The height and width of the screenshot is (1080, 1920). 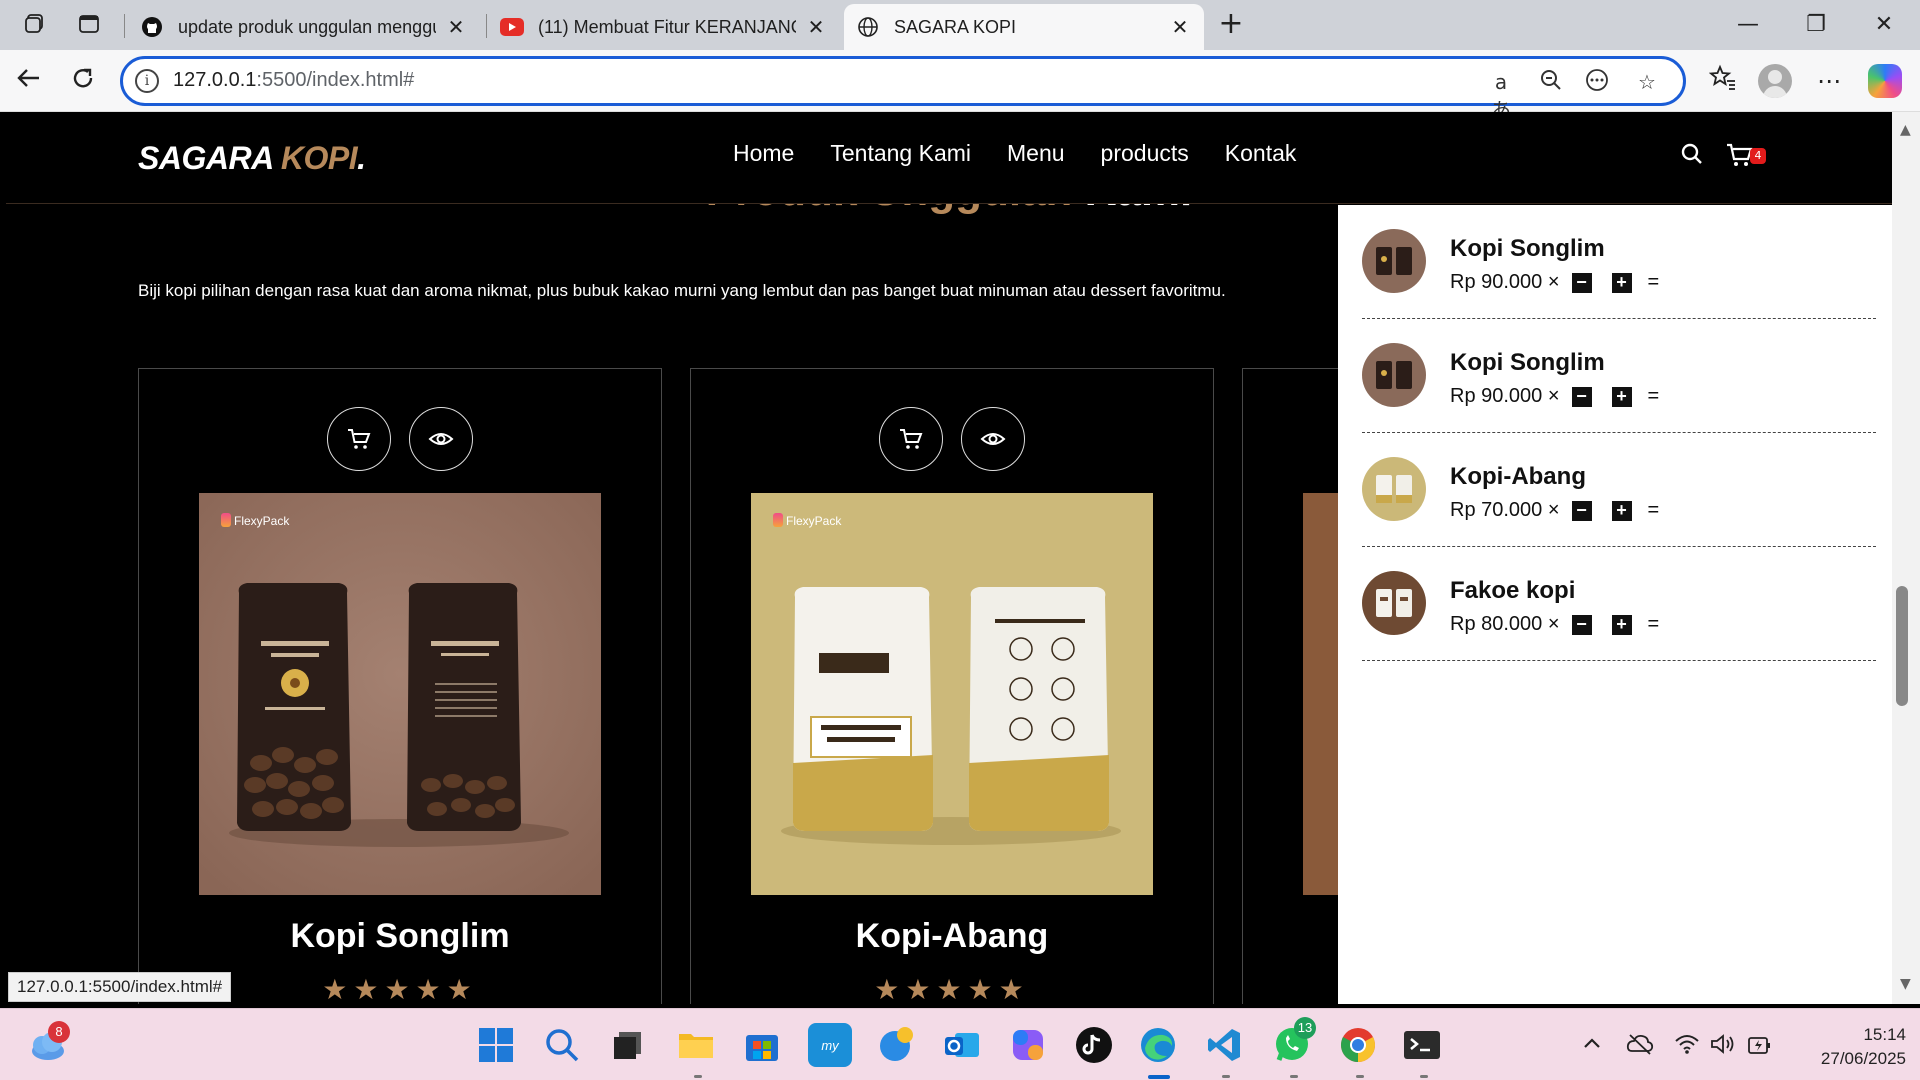 What do you see at coordinates (1816, 25) in the screenshot?
I see `restore-icon: ❐` at bounding box center [1816, 25].